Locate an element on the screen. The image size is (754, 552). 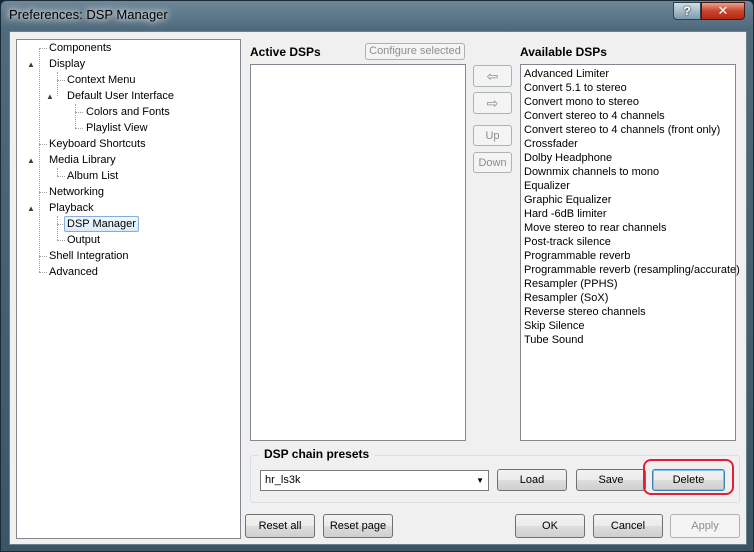
tree-item-label: Output is located at coordinates (84, 240).